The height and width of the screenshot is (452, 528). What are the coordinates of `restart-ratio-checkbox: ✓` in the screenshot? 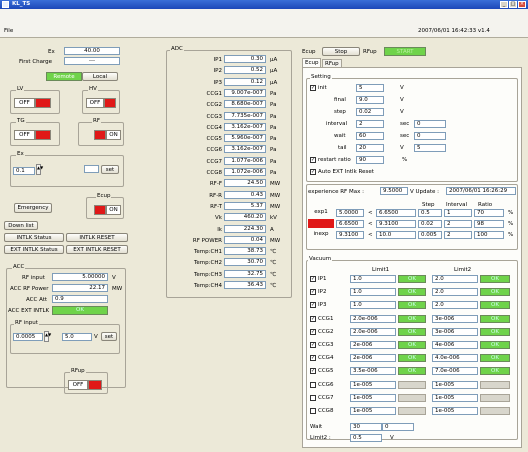 It's located at (313, 160).